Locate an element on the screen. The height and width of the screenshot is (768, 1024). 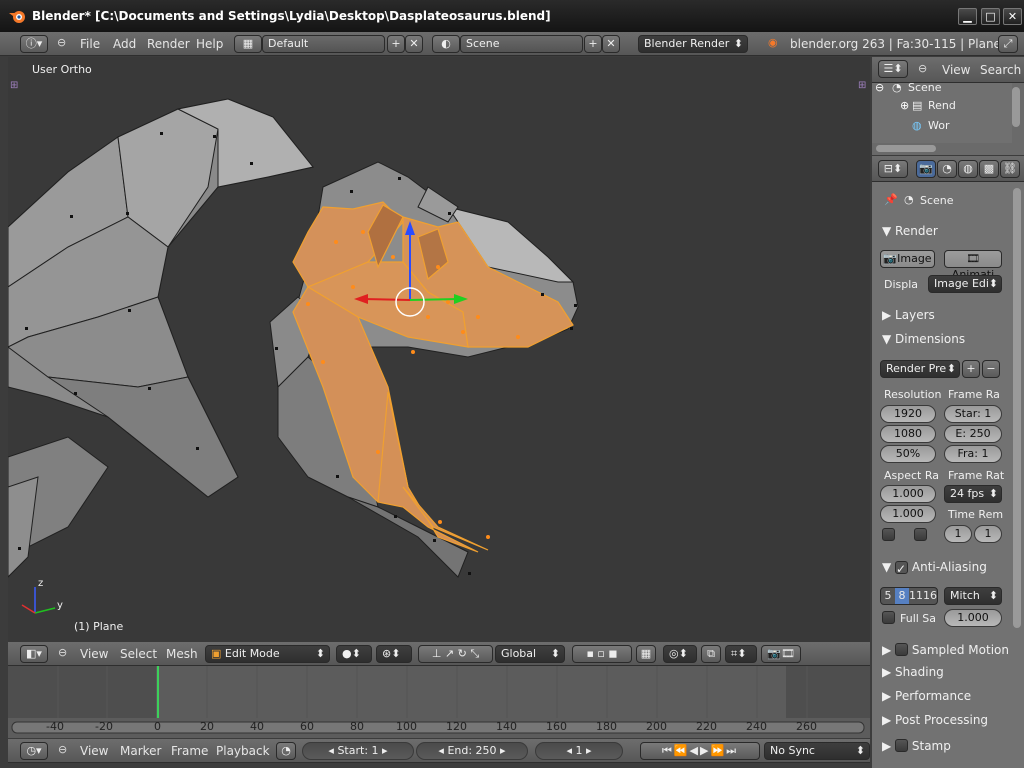
timeline-menu-view: View is located at coordinates (94, 751).